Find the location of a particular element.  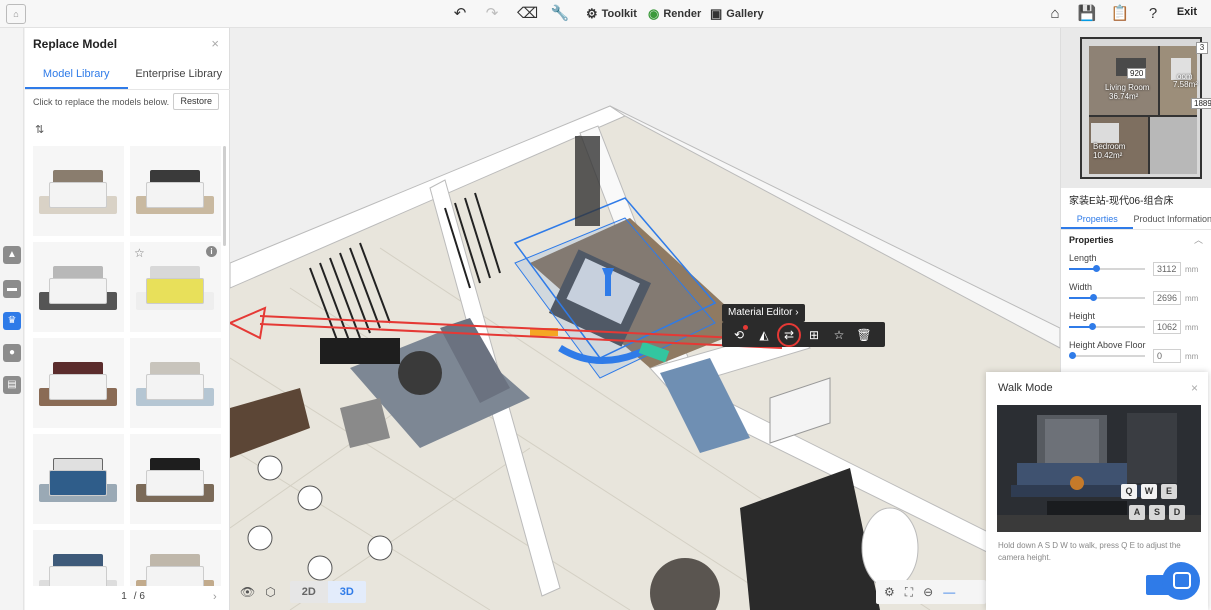

length-unit: mm is located at coordinates (1192, 269).